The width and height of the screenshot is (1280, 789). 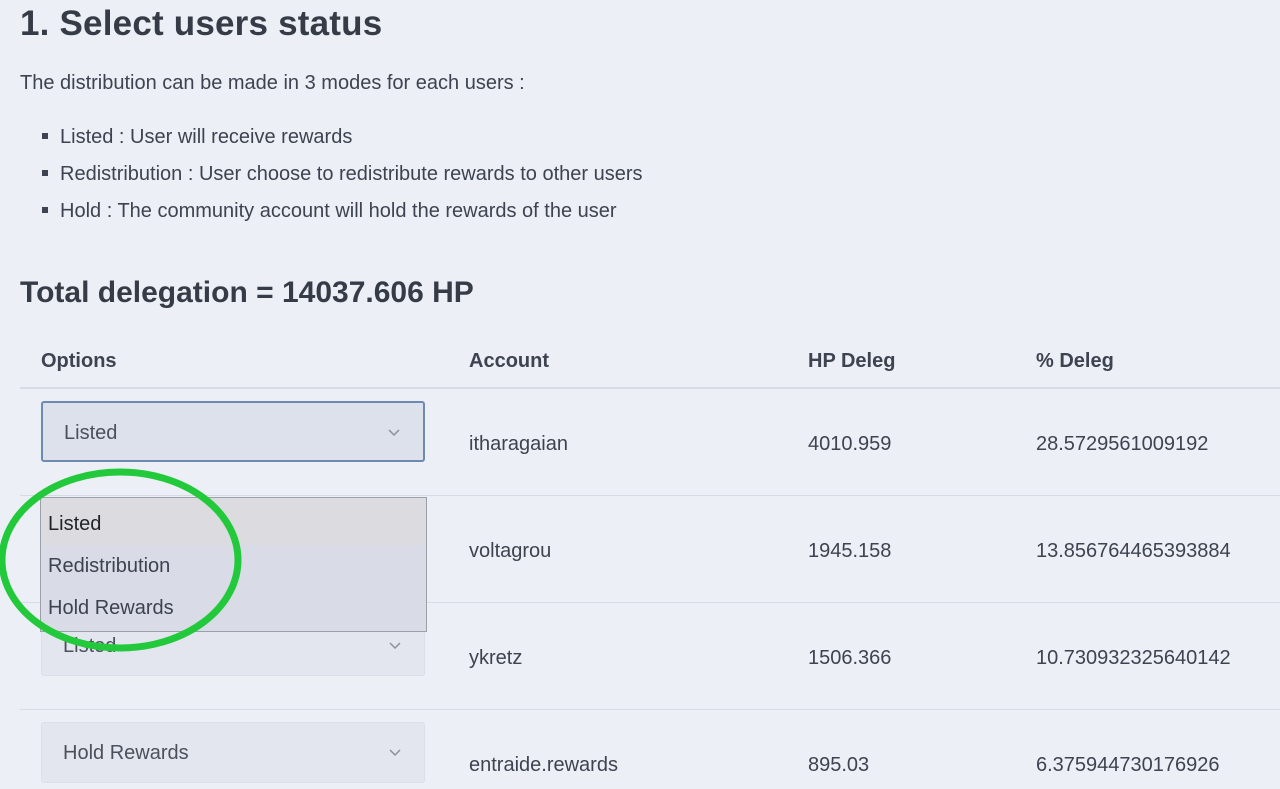 What do you see at coordinates (1133, 658) in the screenshot?
I see `pct-deleg-cell: 10.730932325640142` at bounding box center [1133, 658].